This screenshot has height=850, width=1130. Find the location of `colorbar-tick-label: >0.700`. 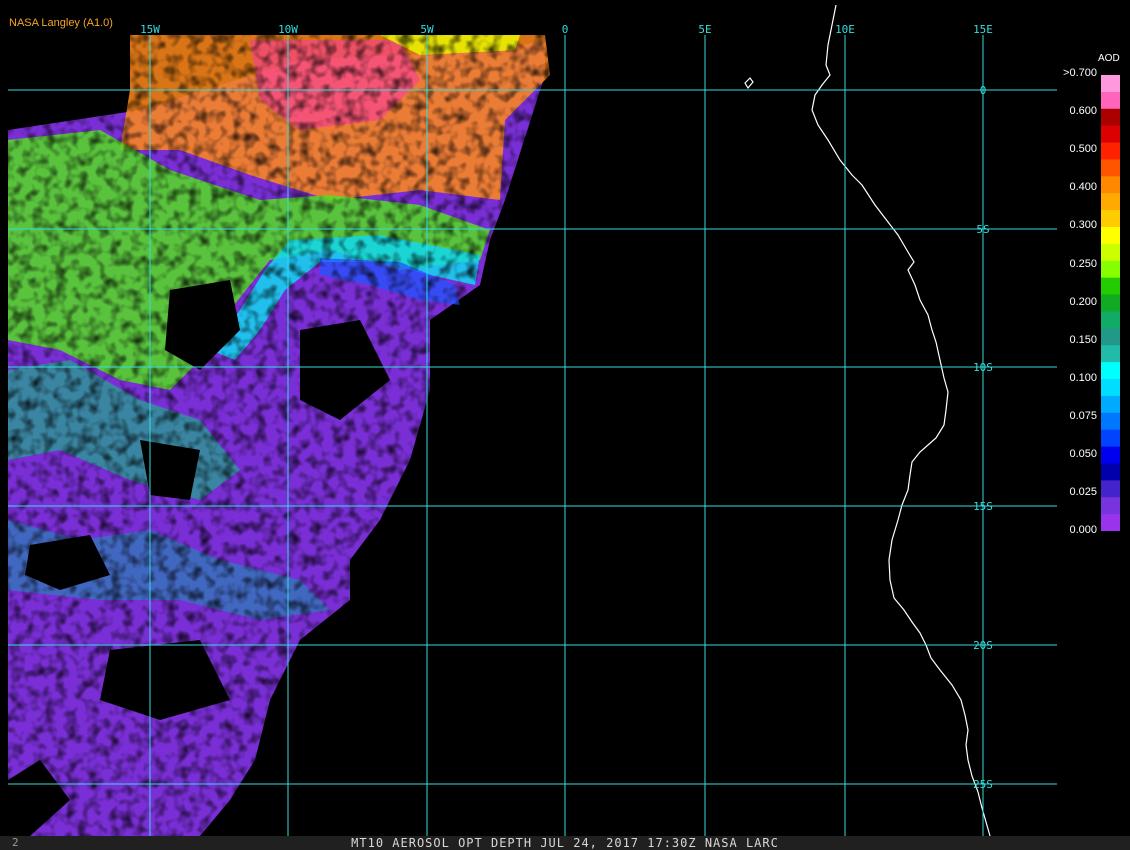

colorbar-tick-label: >0.700 is located at coordinates (1080, 73).